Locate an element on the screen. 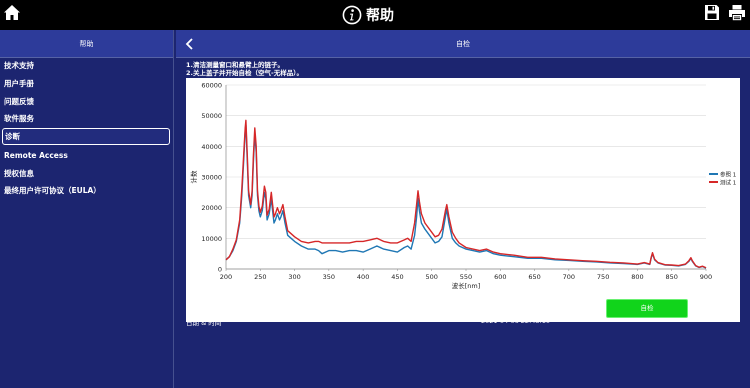 The image size is (750, 388). run-selftest-button: 自检 is located at coordinates (647, 308).